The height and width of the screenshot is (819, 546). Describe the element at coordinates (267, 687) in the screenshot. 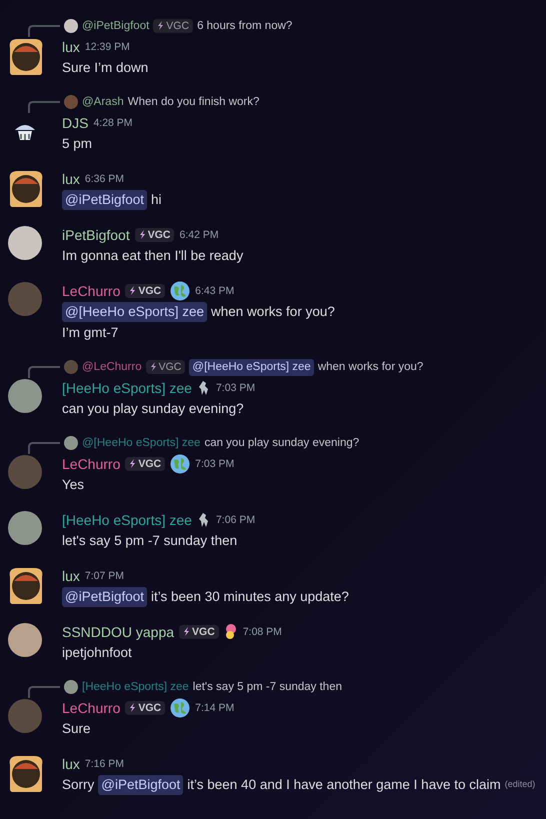

I see `reply-preview: let's say 5 pm -7 sunday then` at that location.